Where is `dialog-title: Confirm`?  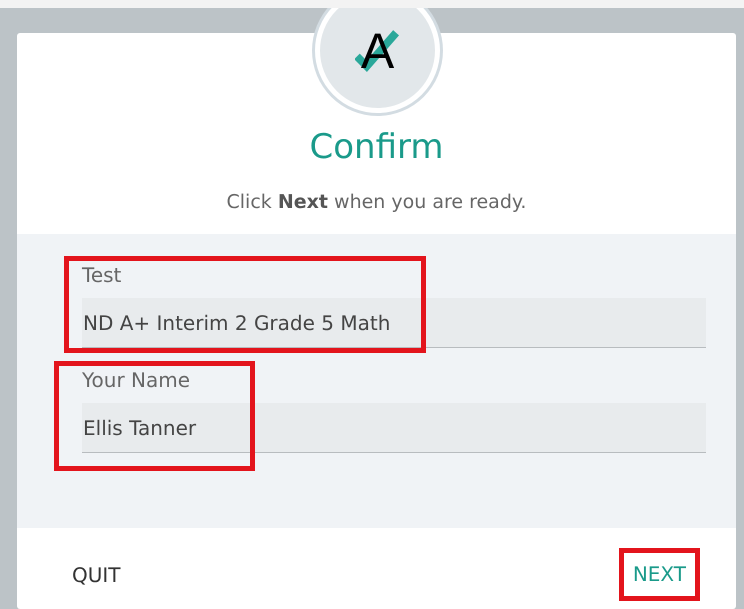
dialog-title: Confirm is located at coordinates (376, 147).